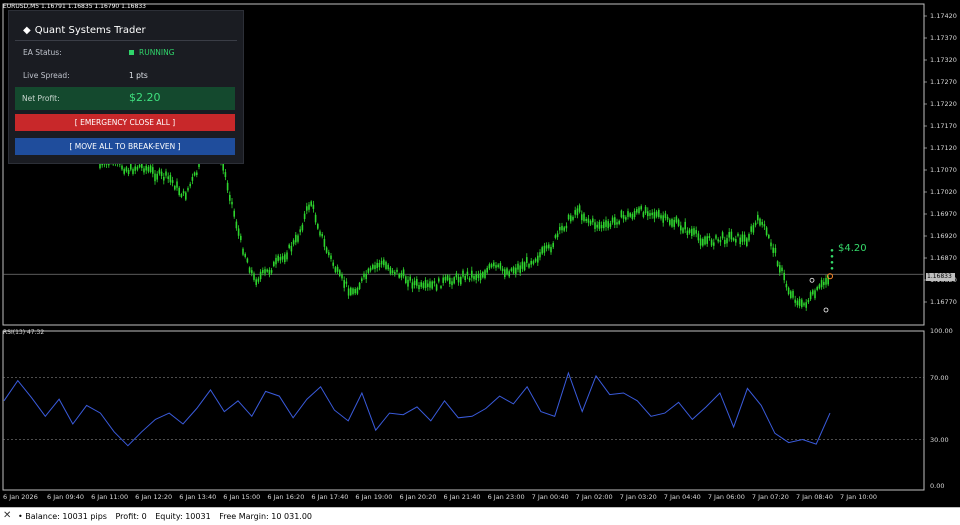 This screenshot has width=960, height=525. What do you see at coordinates (183, 516) in the screenshot?
I see `equity-text: Equity: 10031` at bounding box center [183, 516].